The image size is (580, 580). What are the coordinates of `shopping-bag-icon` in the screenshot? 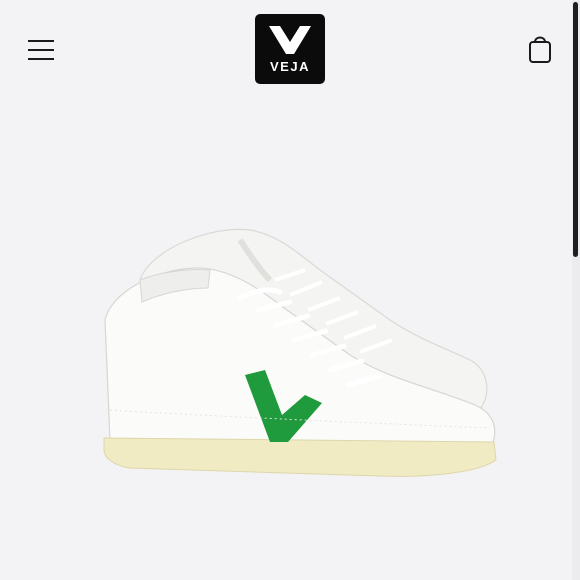 It's located at (540, 49).